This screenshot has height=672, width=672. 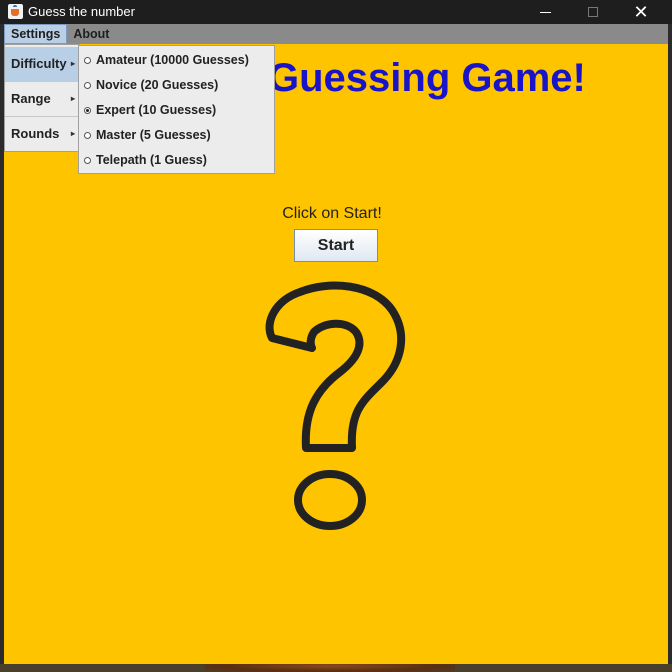 I want to click on difficulty-option-novice: Novice (20 Guesses), so click(x=176, y=85).